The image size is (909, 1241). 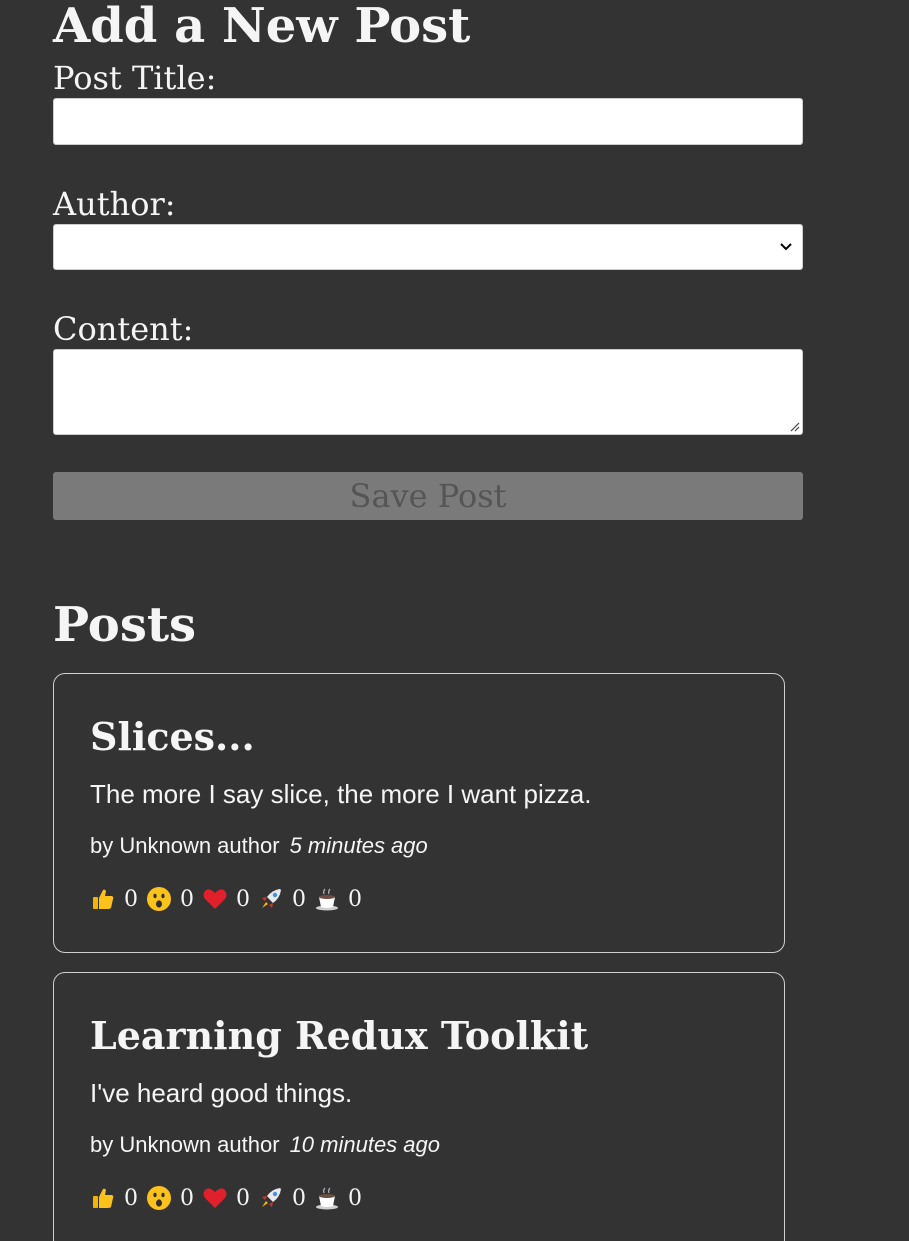 I want to click on save-post-button: Save Post, so click(x=428, y=496).